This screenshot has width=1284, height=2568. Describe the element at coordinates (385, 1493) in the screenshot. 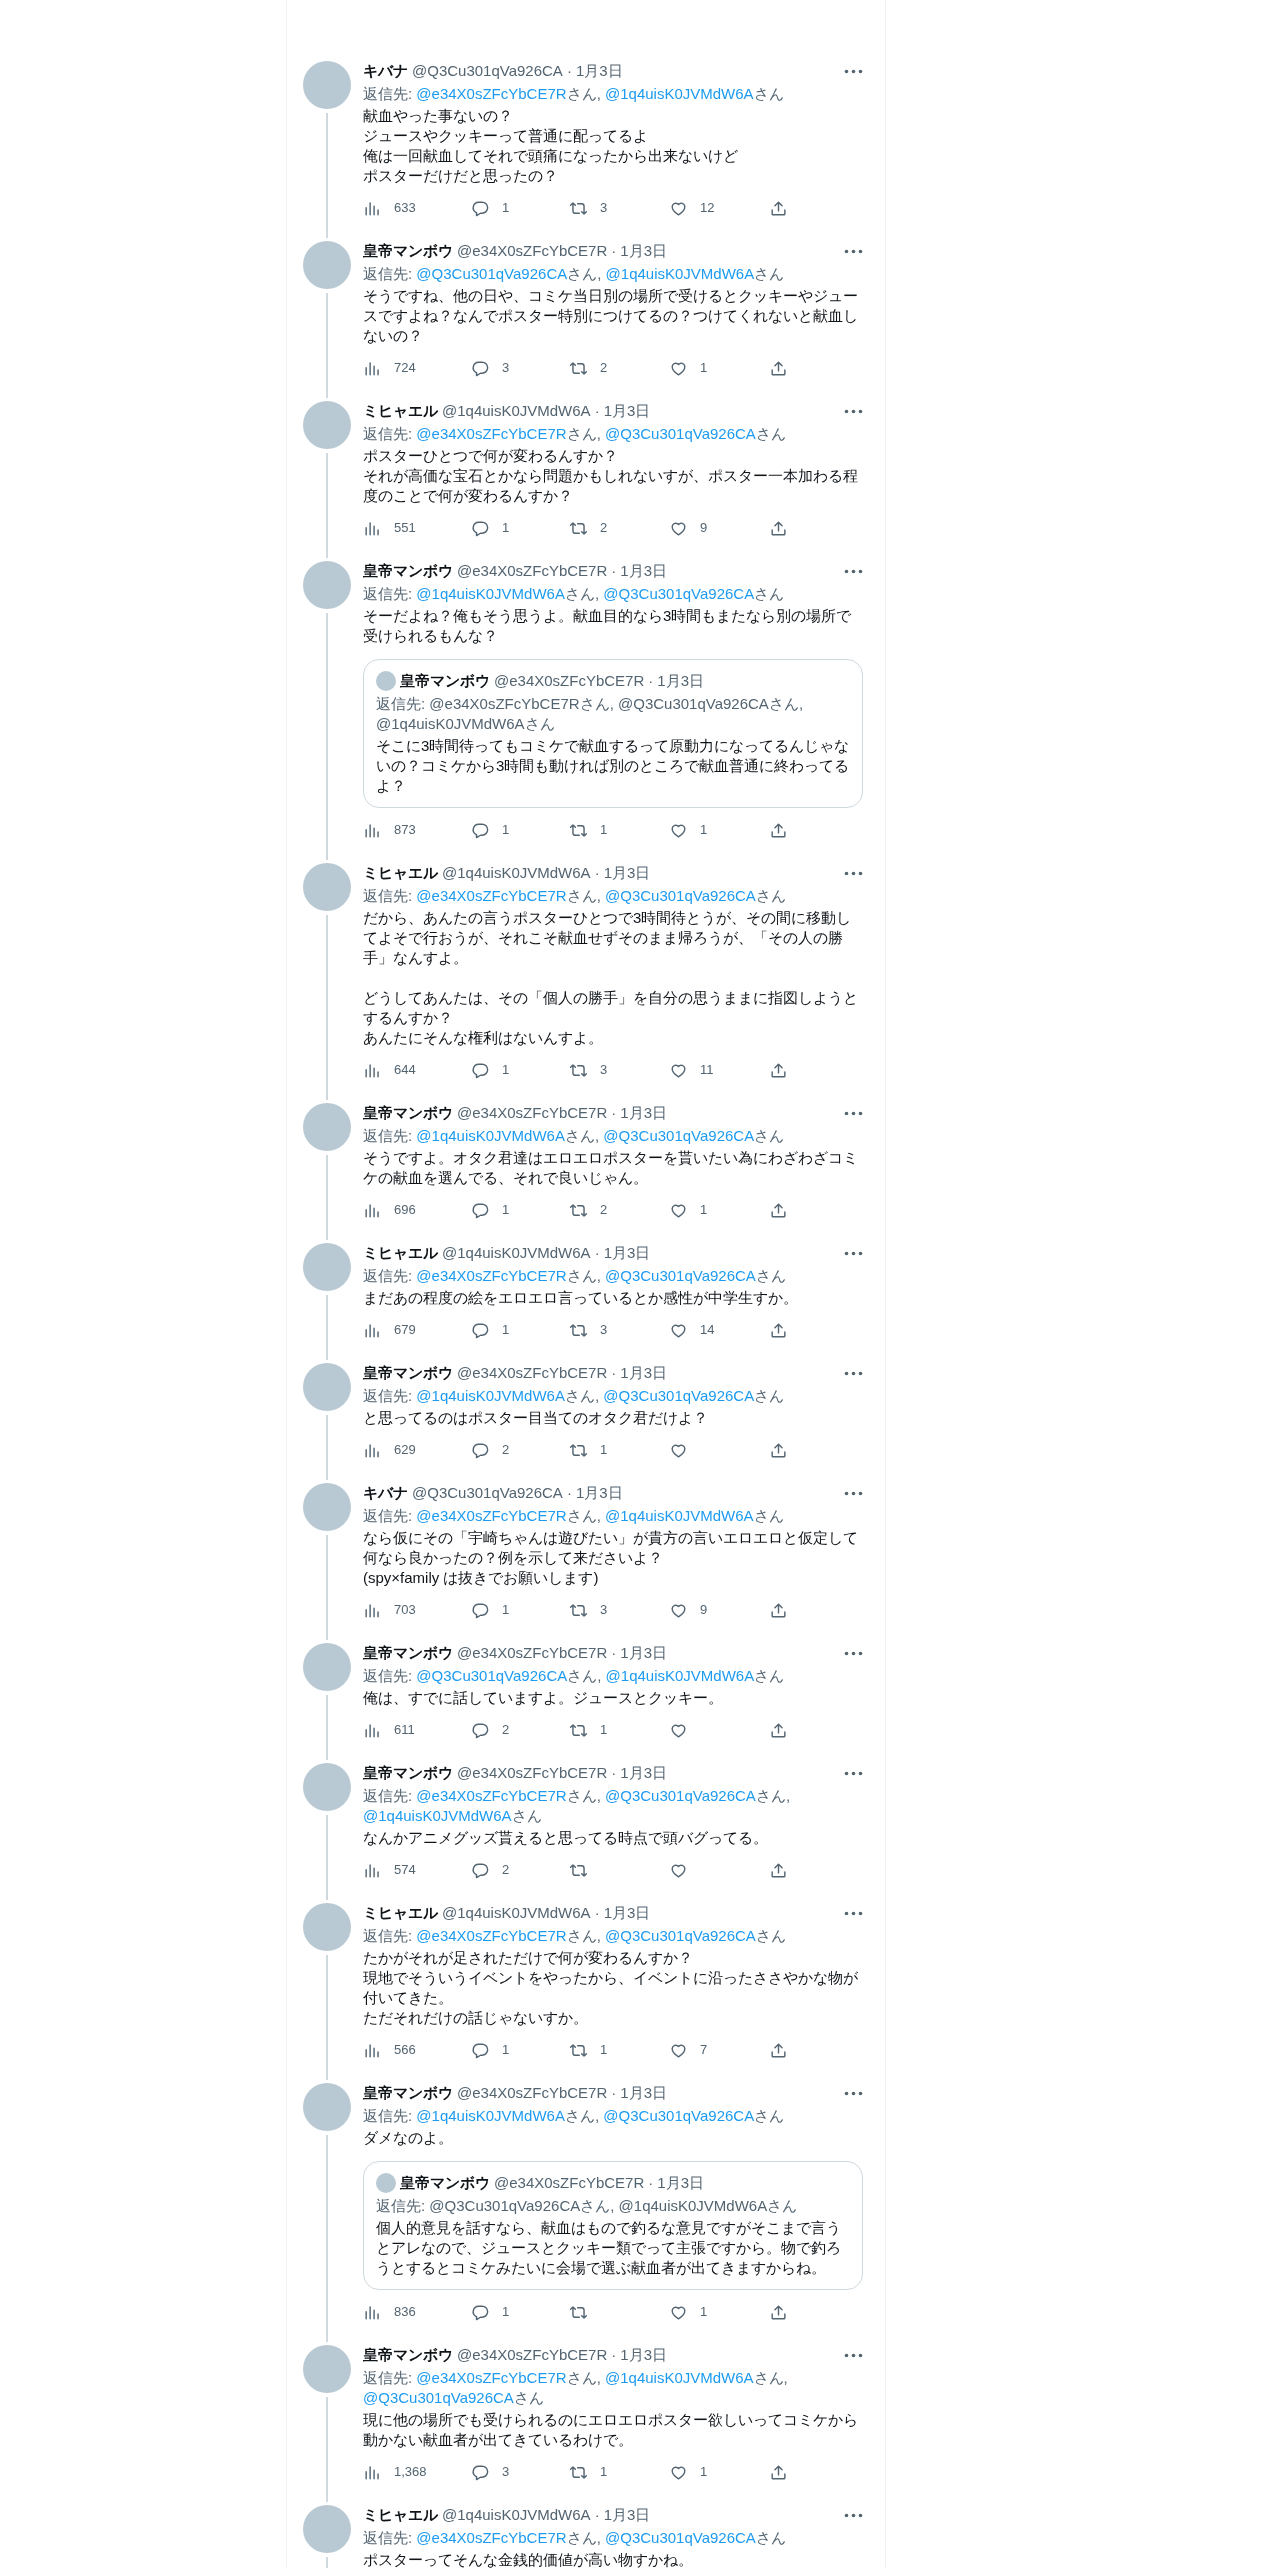

I see `display-name: キバナ` at that location.